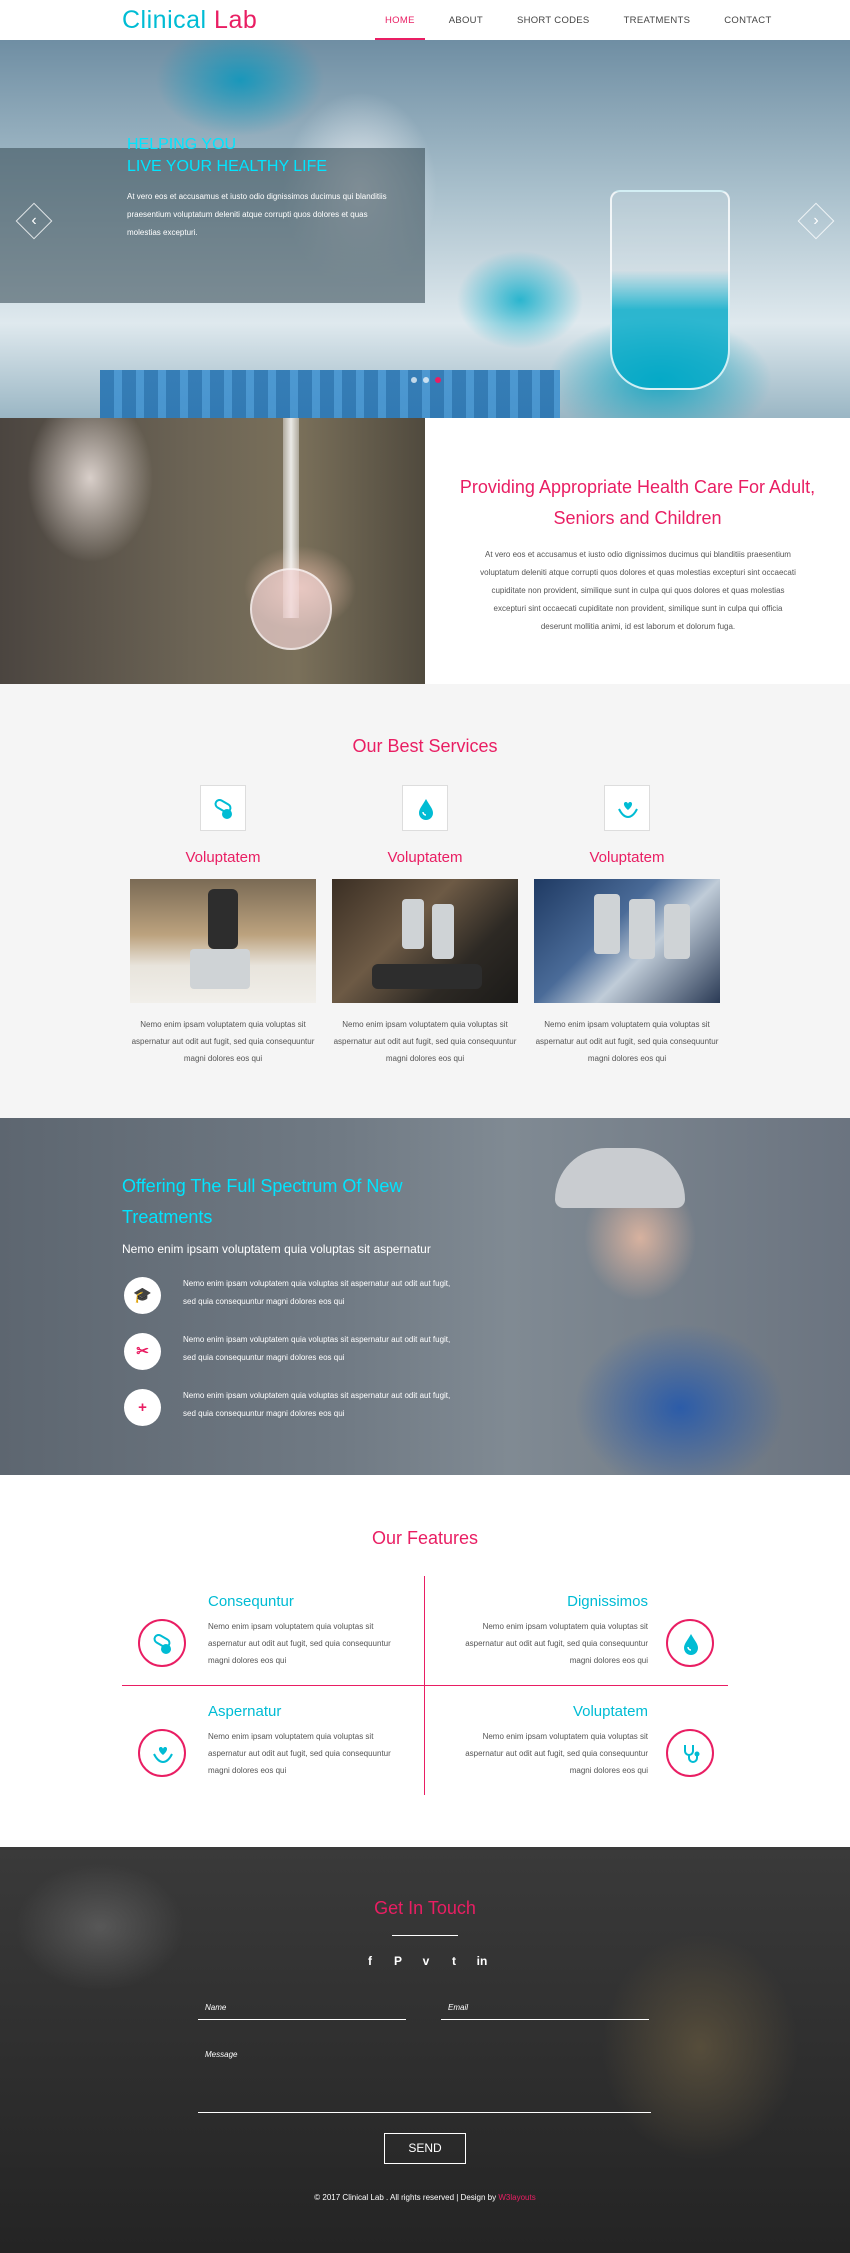  I want to click on site-logo: Clinical Lab, so click(189, 20).